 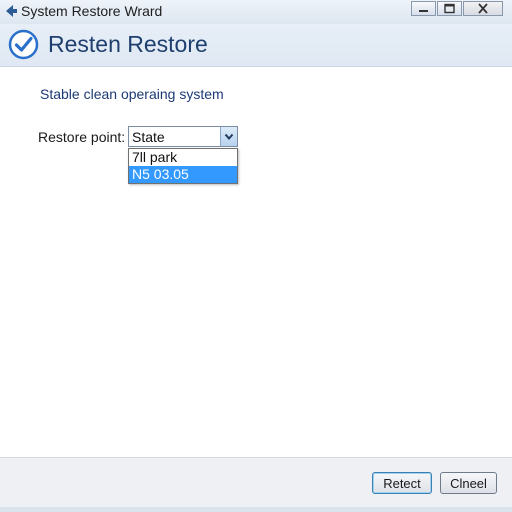 I want to click on window-title: System Restore Wrard, so click(x=92, y=11).